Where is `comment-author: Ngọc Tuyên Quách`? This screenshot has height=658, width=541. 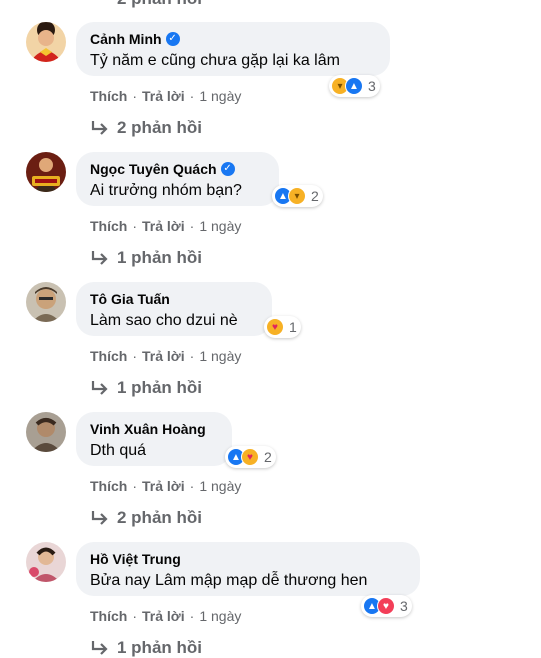
comment-author: Ngọc Tuyên Quách is located at coordinates (153, 169).